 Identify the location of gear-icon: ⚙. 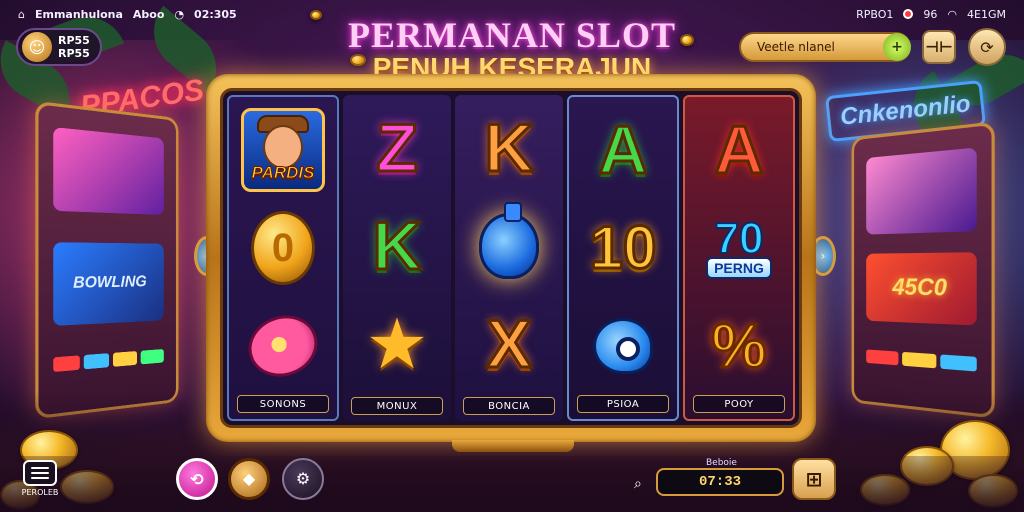
(303, 478).